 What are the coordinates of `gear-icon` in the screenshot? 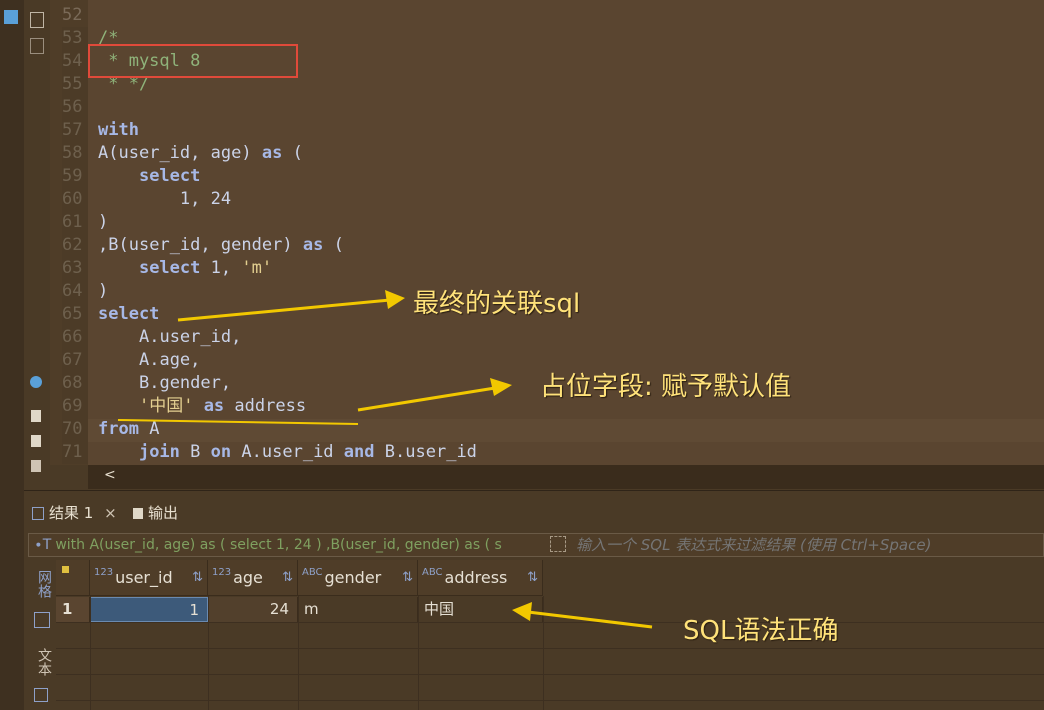 It's located at (36, 382).